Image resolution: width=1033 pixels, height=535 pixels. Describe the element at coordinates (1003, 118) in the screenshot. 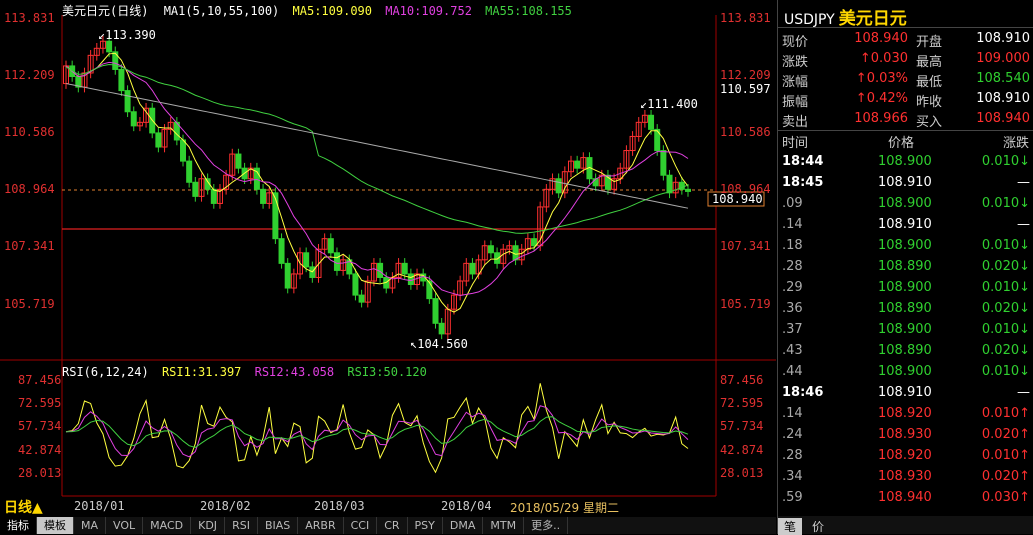

I see `quote-value: 108.940` at that location.